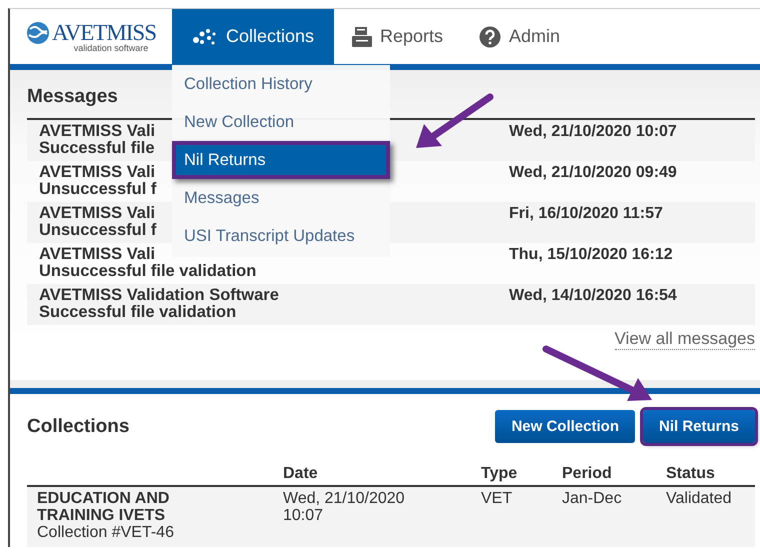 The height and width of the screenshot is (555, 760). What do you see at coordinates (496, 498) in the screenshot?
I see `table-cell: VET` at bounding box center [496, 498].